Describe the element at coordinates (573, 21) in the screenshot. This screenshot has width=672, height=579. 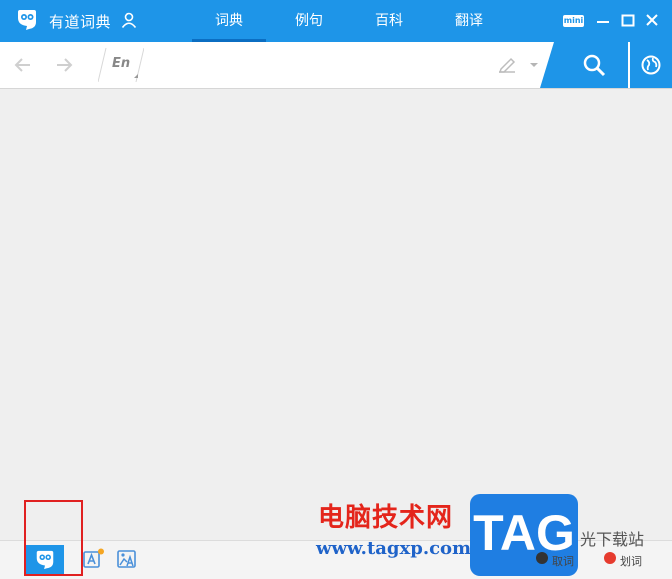
I see `mini-mode-button: mini` at that location.